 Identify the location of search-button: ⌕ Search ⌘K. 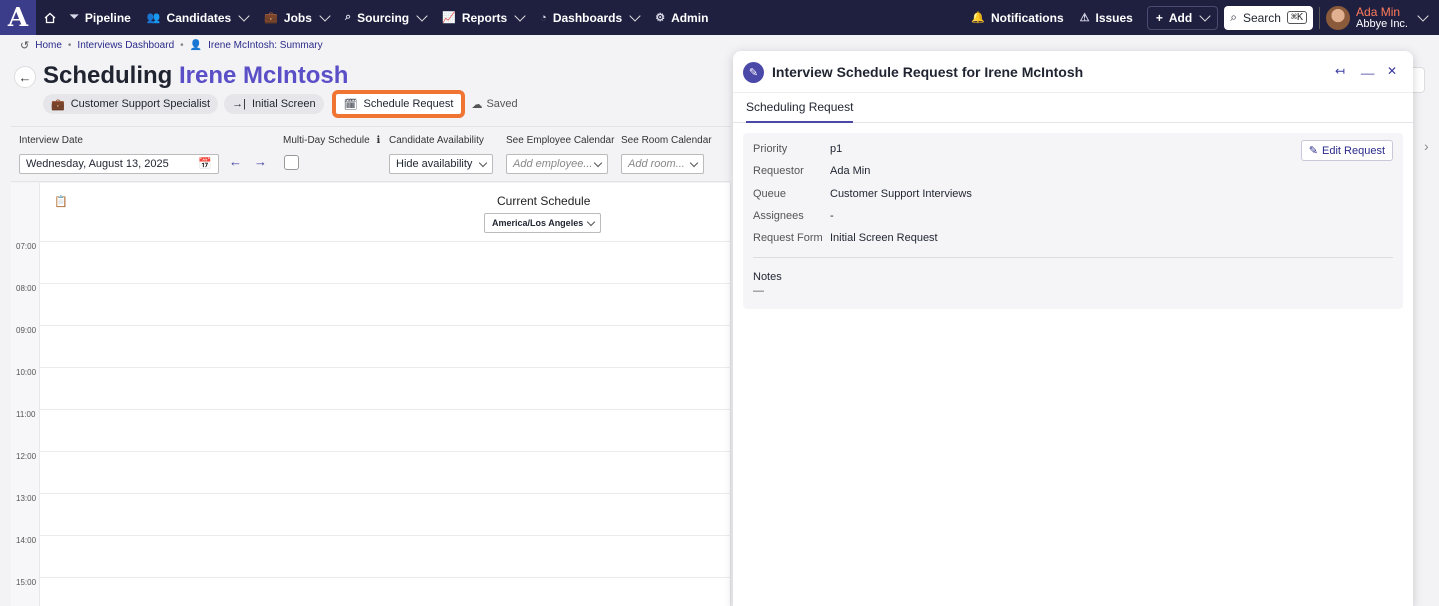
(1269, 17).